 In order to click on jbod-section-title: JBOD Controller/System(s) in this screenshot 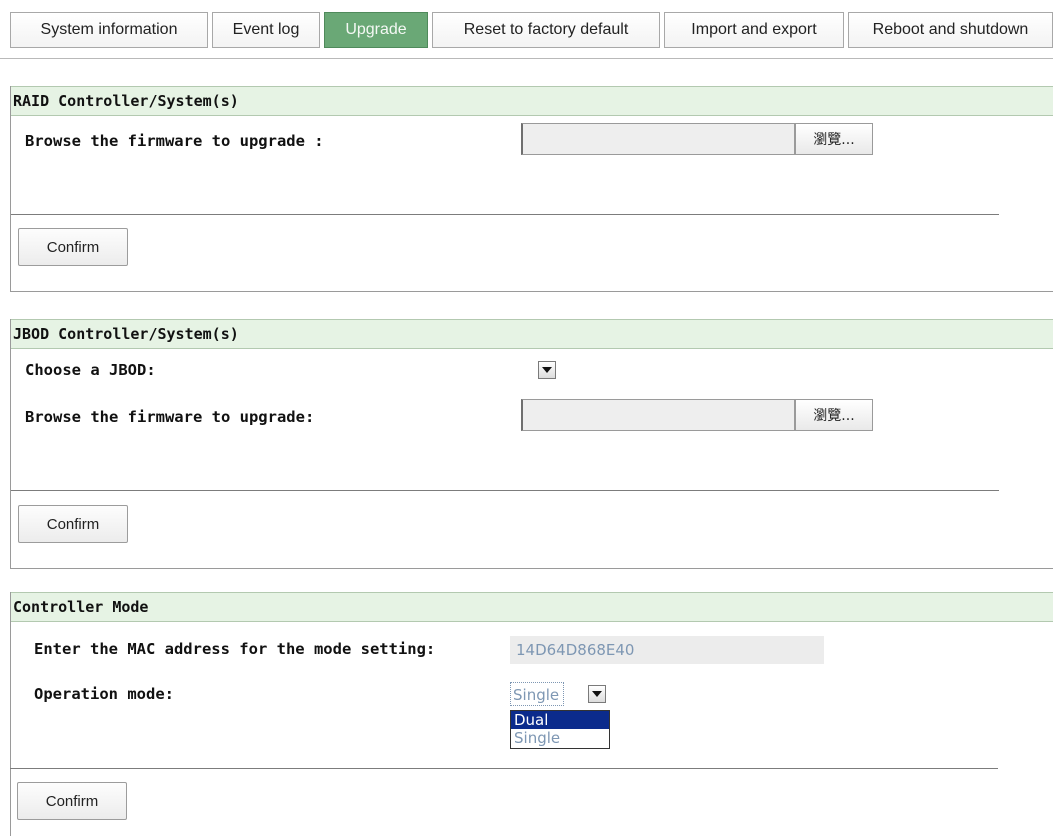, I will do `click(532, 334)`.